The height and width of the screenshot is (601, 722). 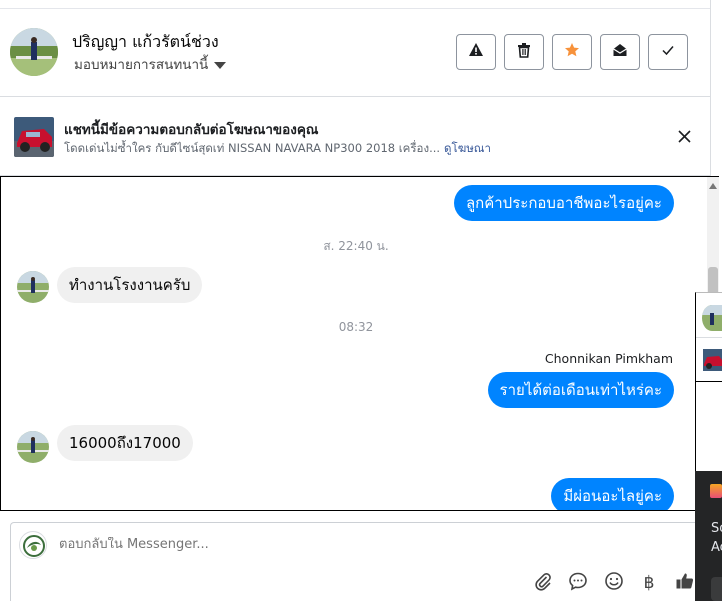 I want to click on app-icon, so click(x=716, y=491).